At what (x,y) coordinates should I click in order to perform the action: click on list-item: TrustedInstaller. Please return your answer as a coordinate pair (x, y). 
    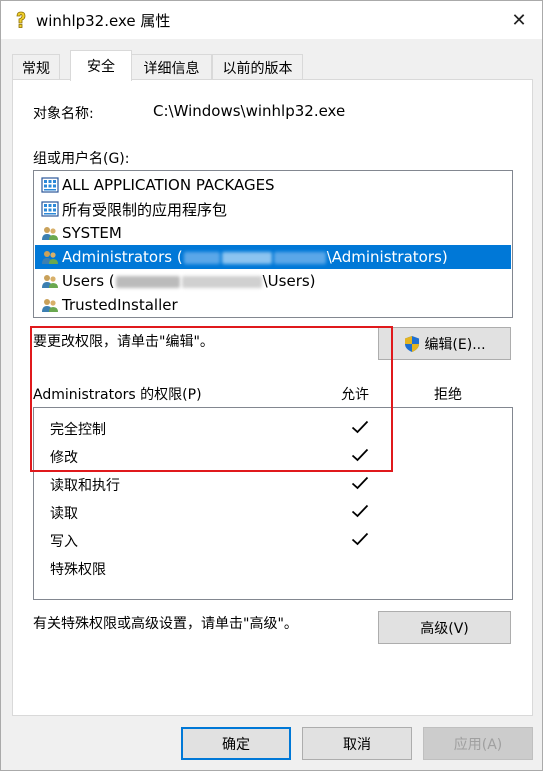
    Looking at the image, I should click on (273, 305).